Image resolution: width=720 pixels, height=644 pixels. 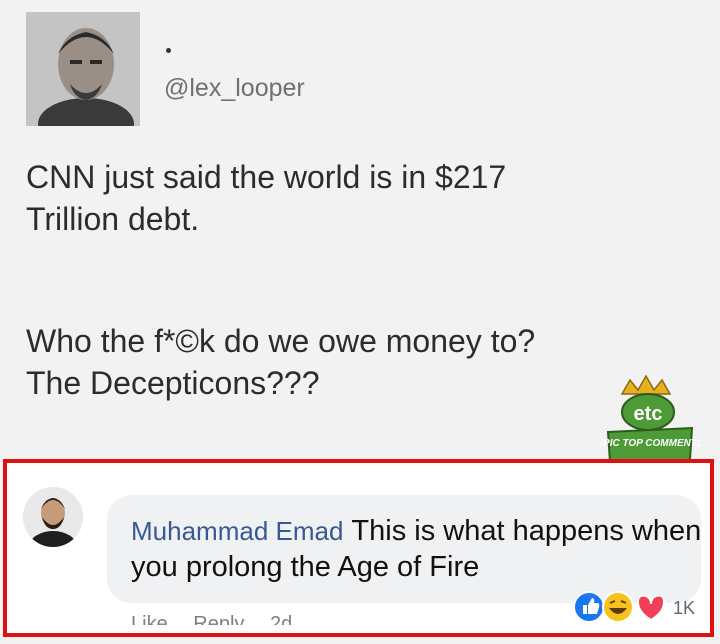 I want to click on comment-actions: Like Reply 2d, so click(x=256, y=619).